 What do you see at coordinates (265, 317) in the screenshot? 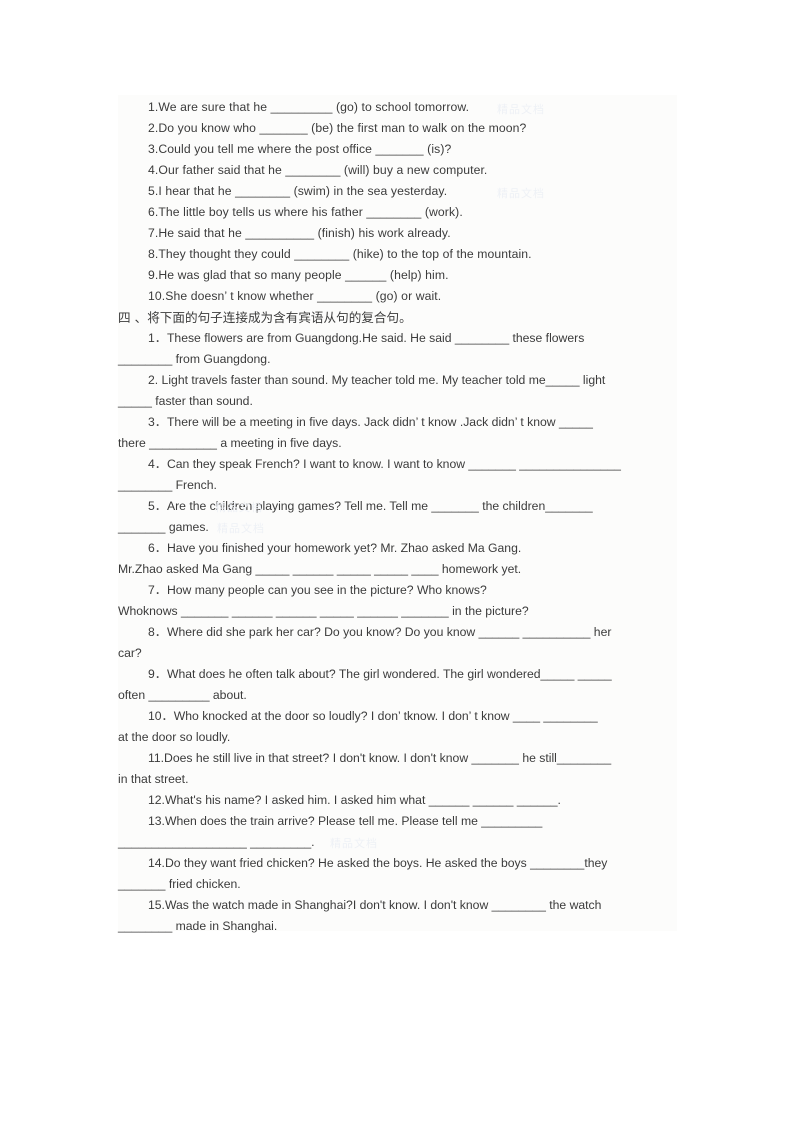
I see `section-heading-chinese: 四 、将下面的句子连接成为含有宾语从句的复合句。` at bounding box center [265, 317].